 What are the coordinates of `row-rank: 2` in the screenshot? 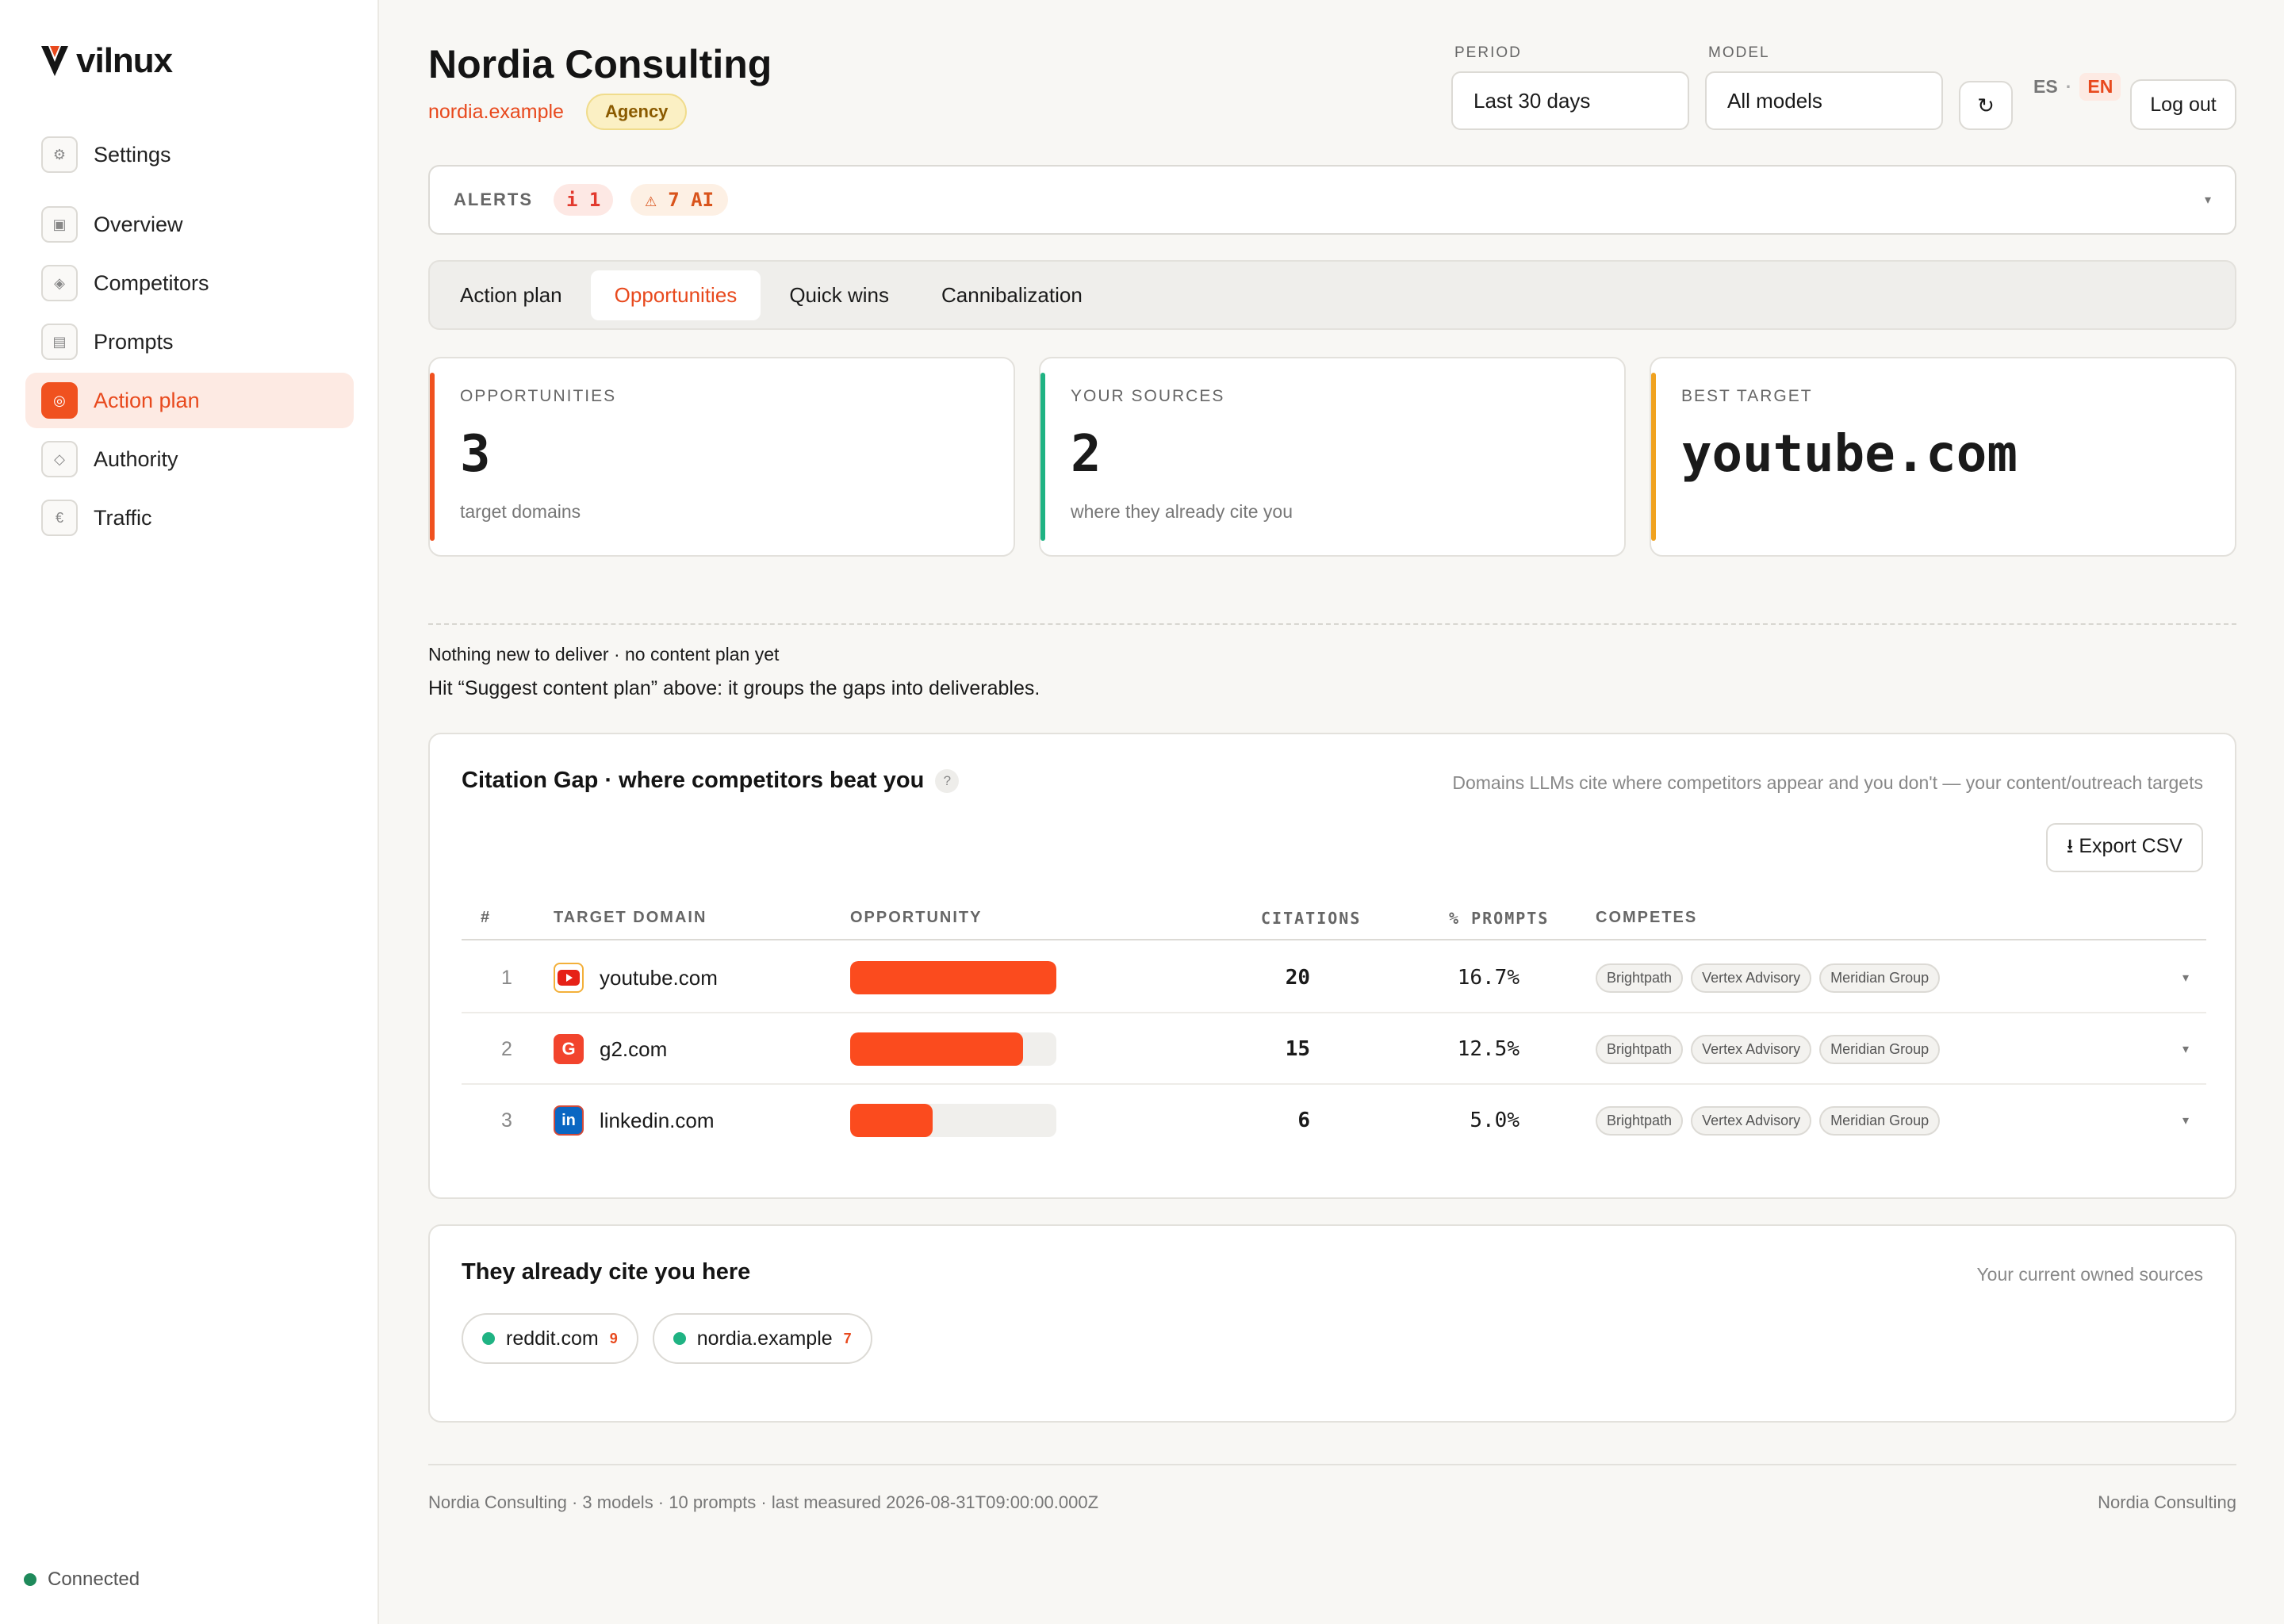 It's located at (506, 1048).